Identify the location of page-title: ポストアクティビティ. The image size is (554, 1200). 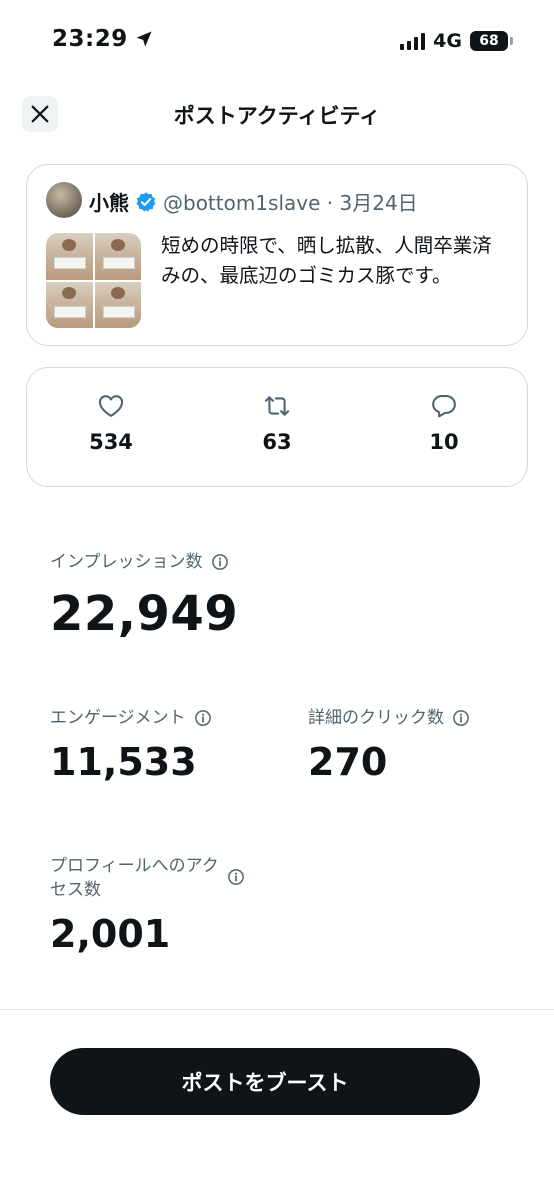
(277, 116).